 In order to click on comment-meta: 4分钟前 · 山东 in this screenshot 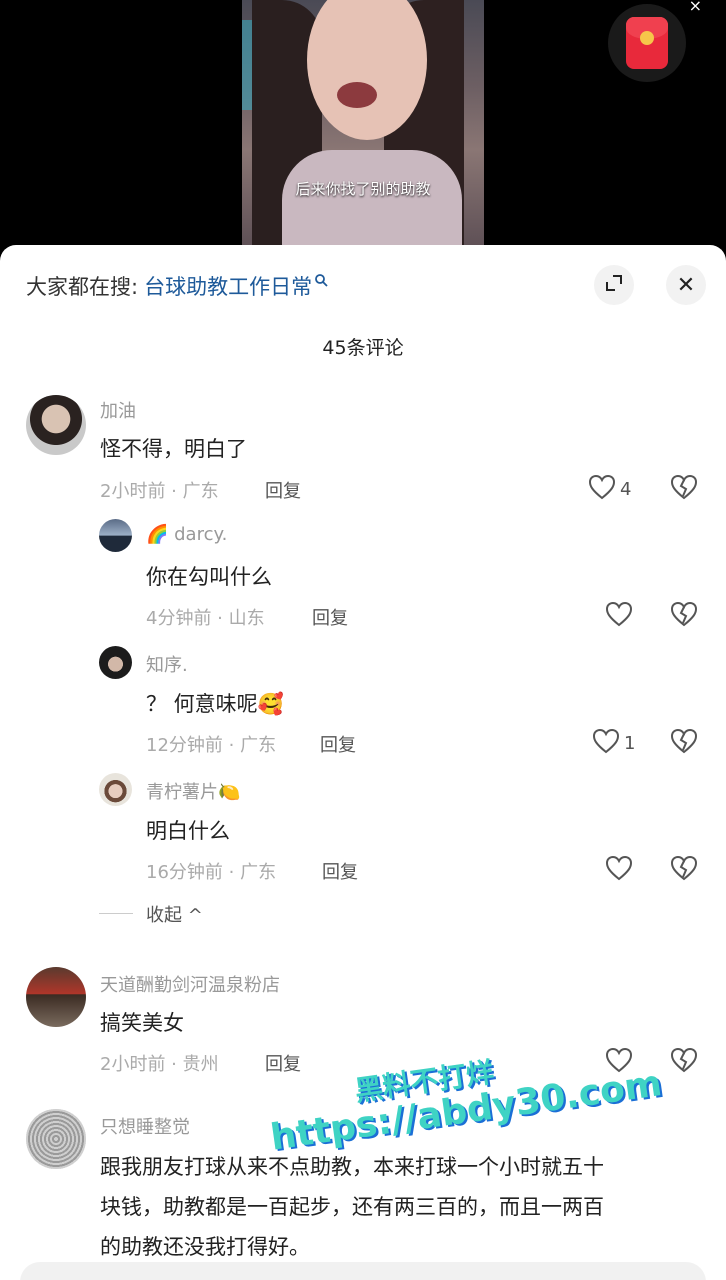, I will do `click(205, 618)`.